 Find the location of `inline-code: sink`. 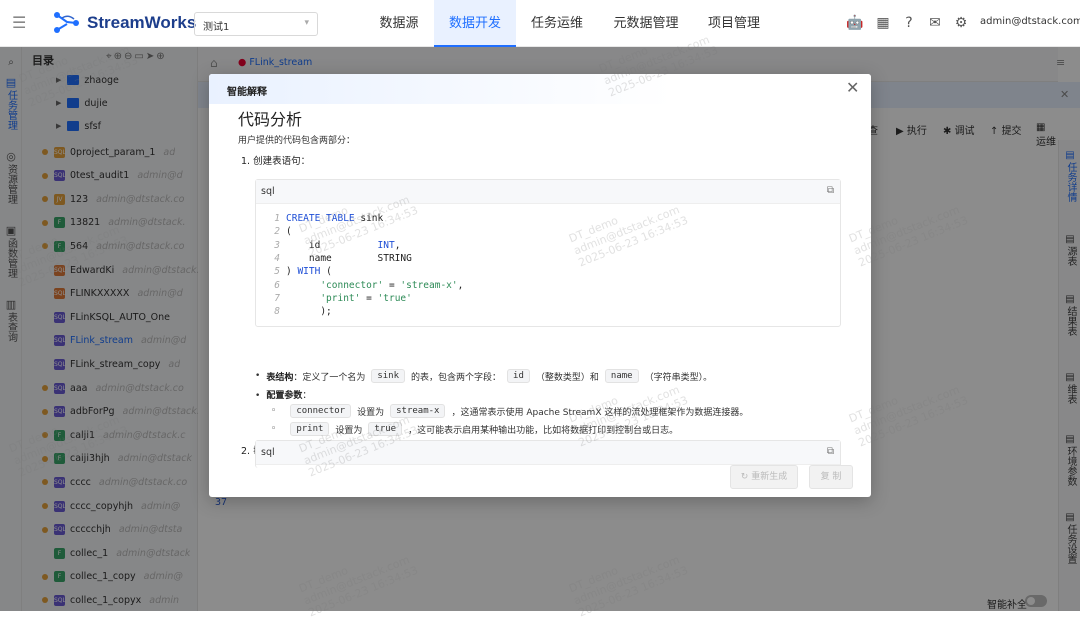

inline-code: sink is located at coordinates (388, 376).